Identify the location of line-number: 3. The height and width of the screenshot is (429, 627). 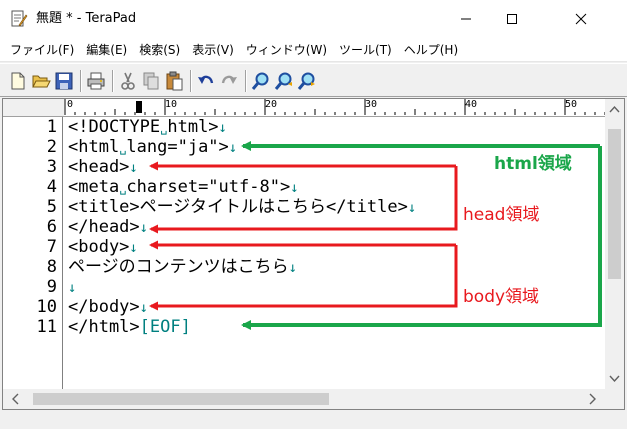
(51, 167).